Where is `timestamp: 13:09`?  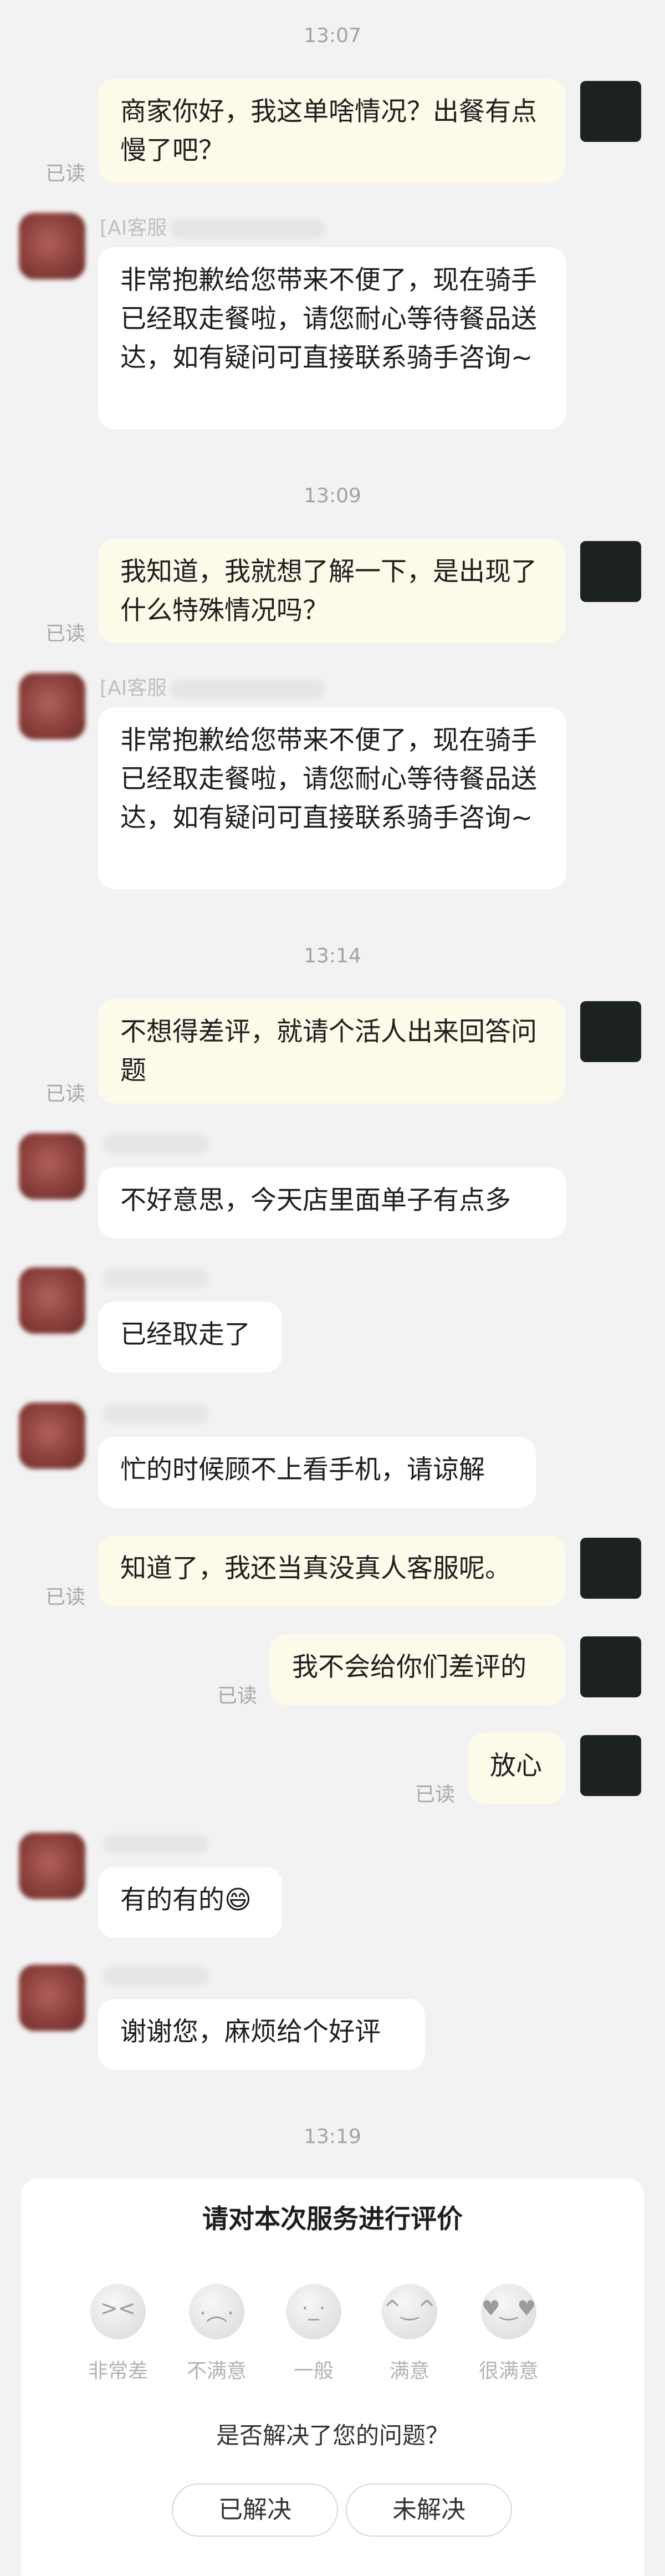
timestamp: 13:09 is located at coordinates (332, 495).